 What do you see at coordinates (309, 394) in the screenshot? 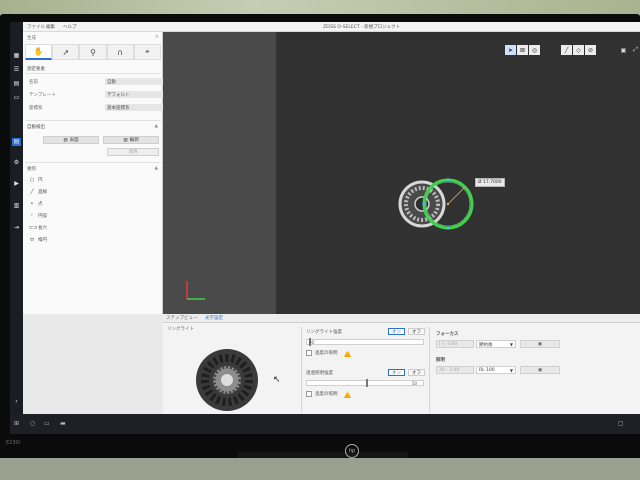
I see `transmitted-light-excess-checkbox` at bounding box center [309, 394].